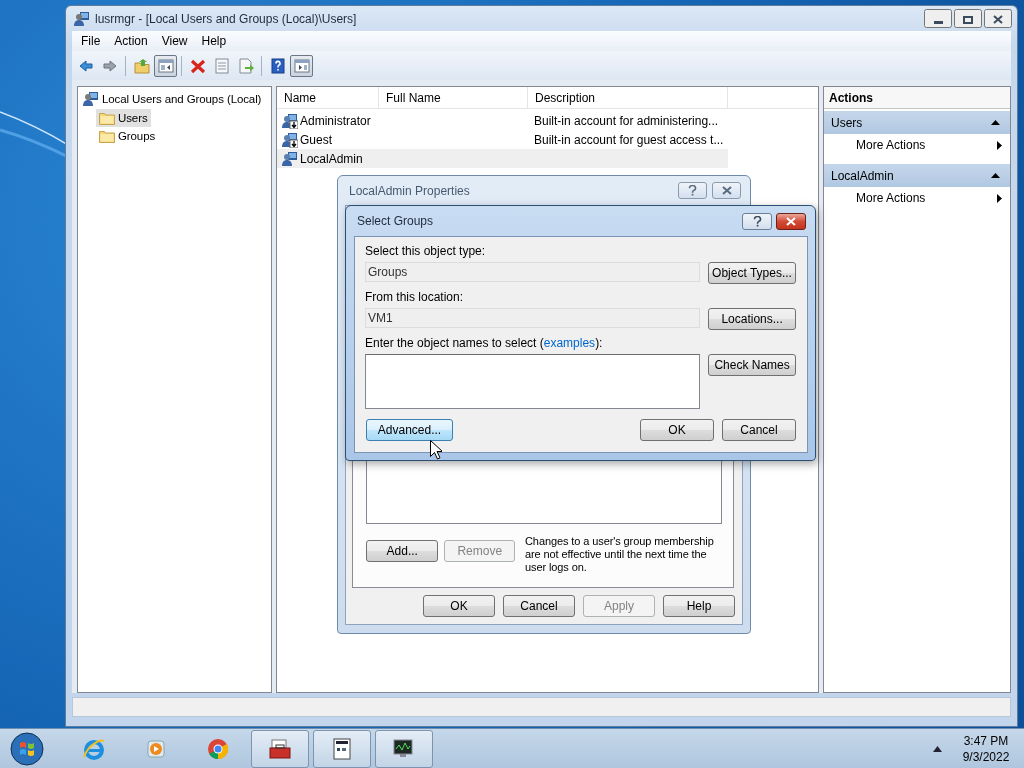 This screenshot has width=1024, height=768. What do you see at coordinates (328, 97) in the screenshot?
I see `column-header: Name` at bounding box center [328, 97].